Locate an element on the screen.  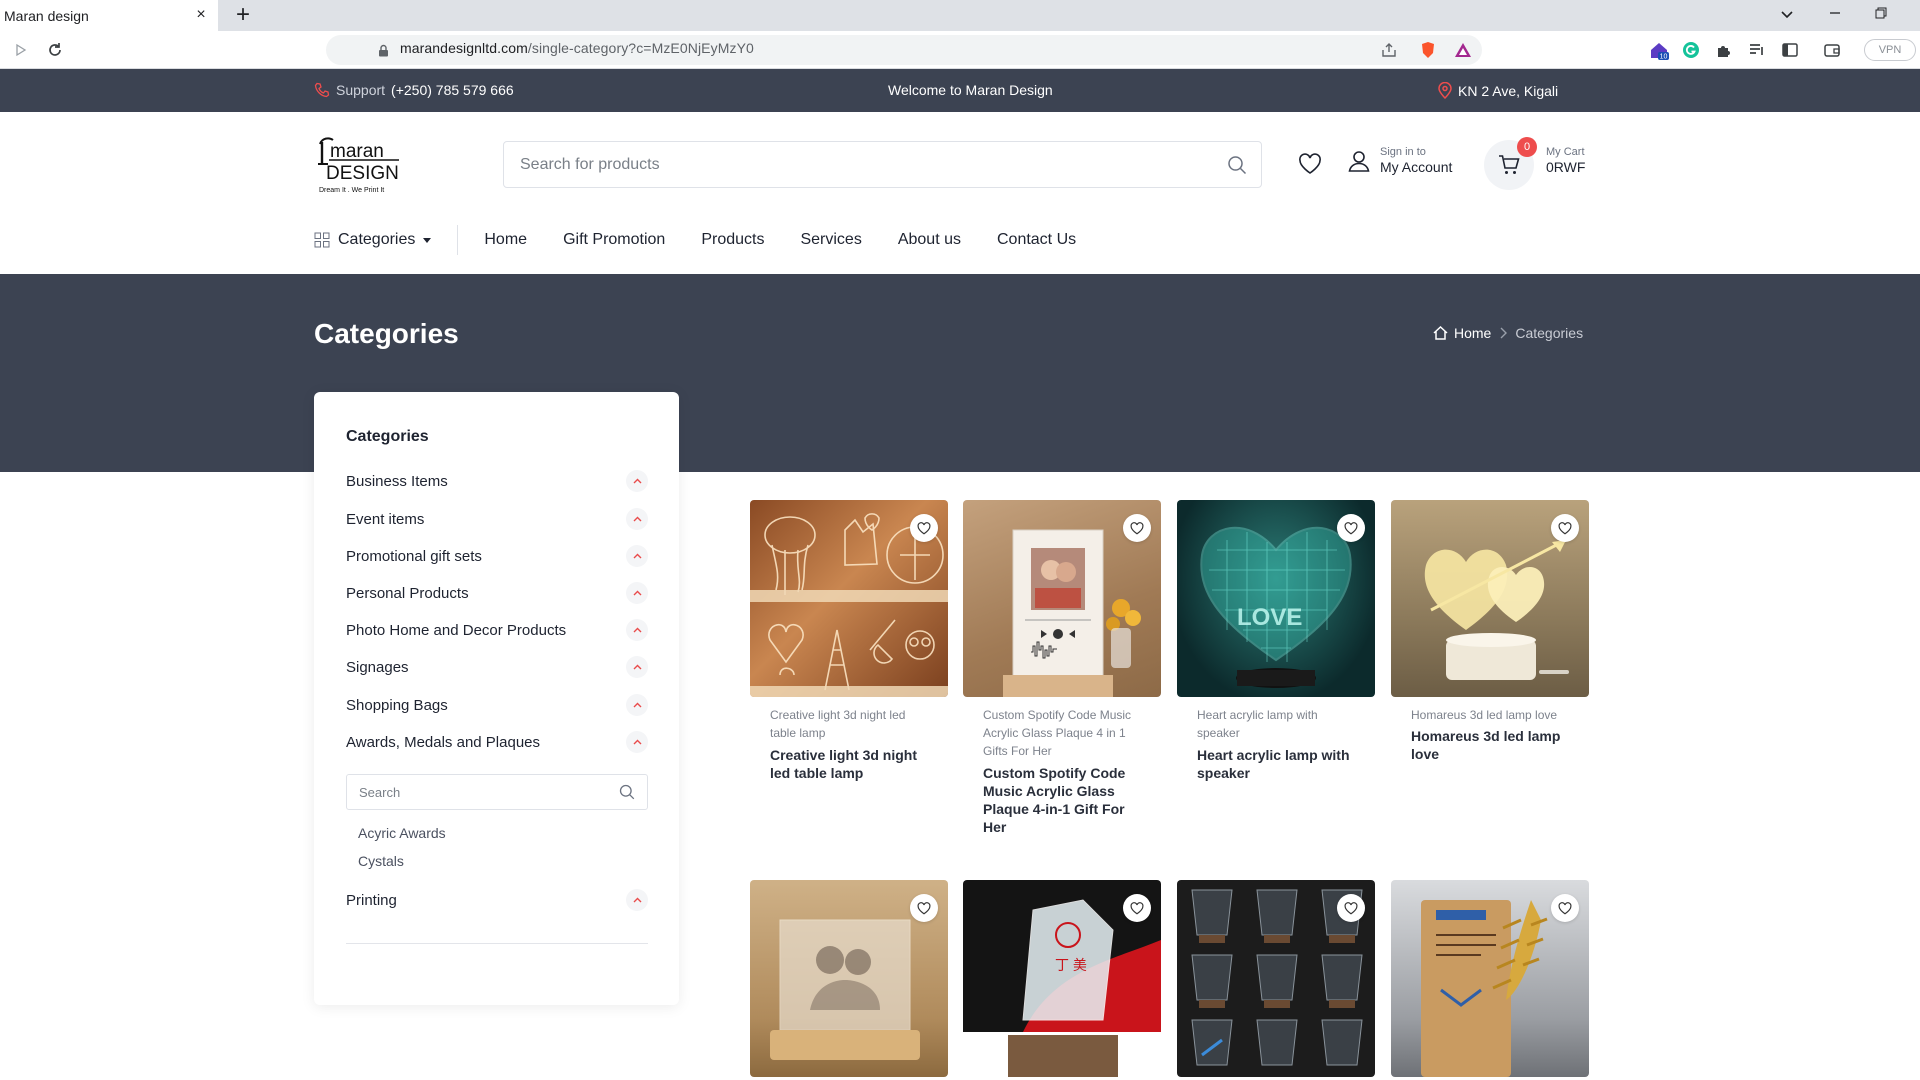
product-search-box is located at coordinates (882, 164).